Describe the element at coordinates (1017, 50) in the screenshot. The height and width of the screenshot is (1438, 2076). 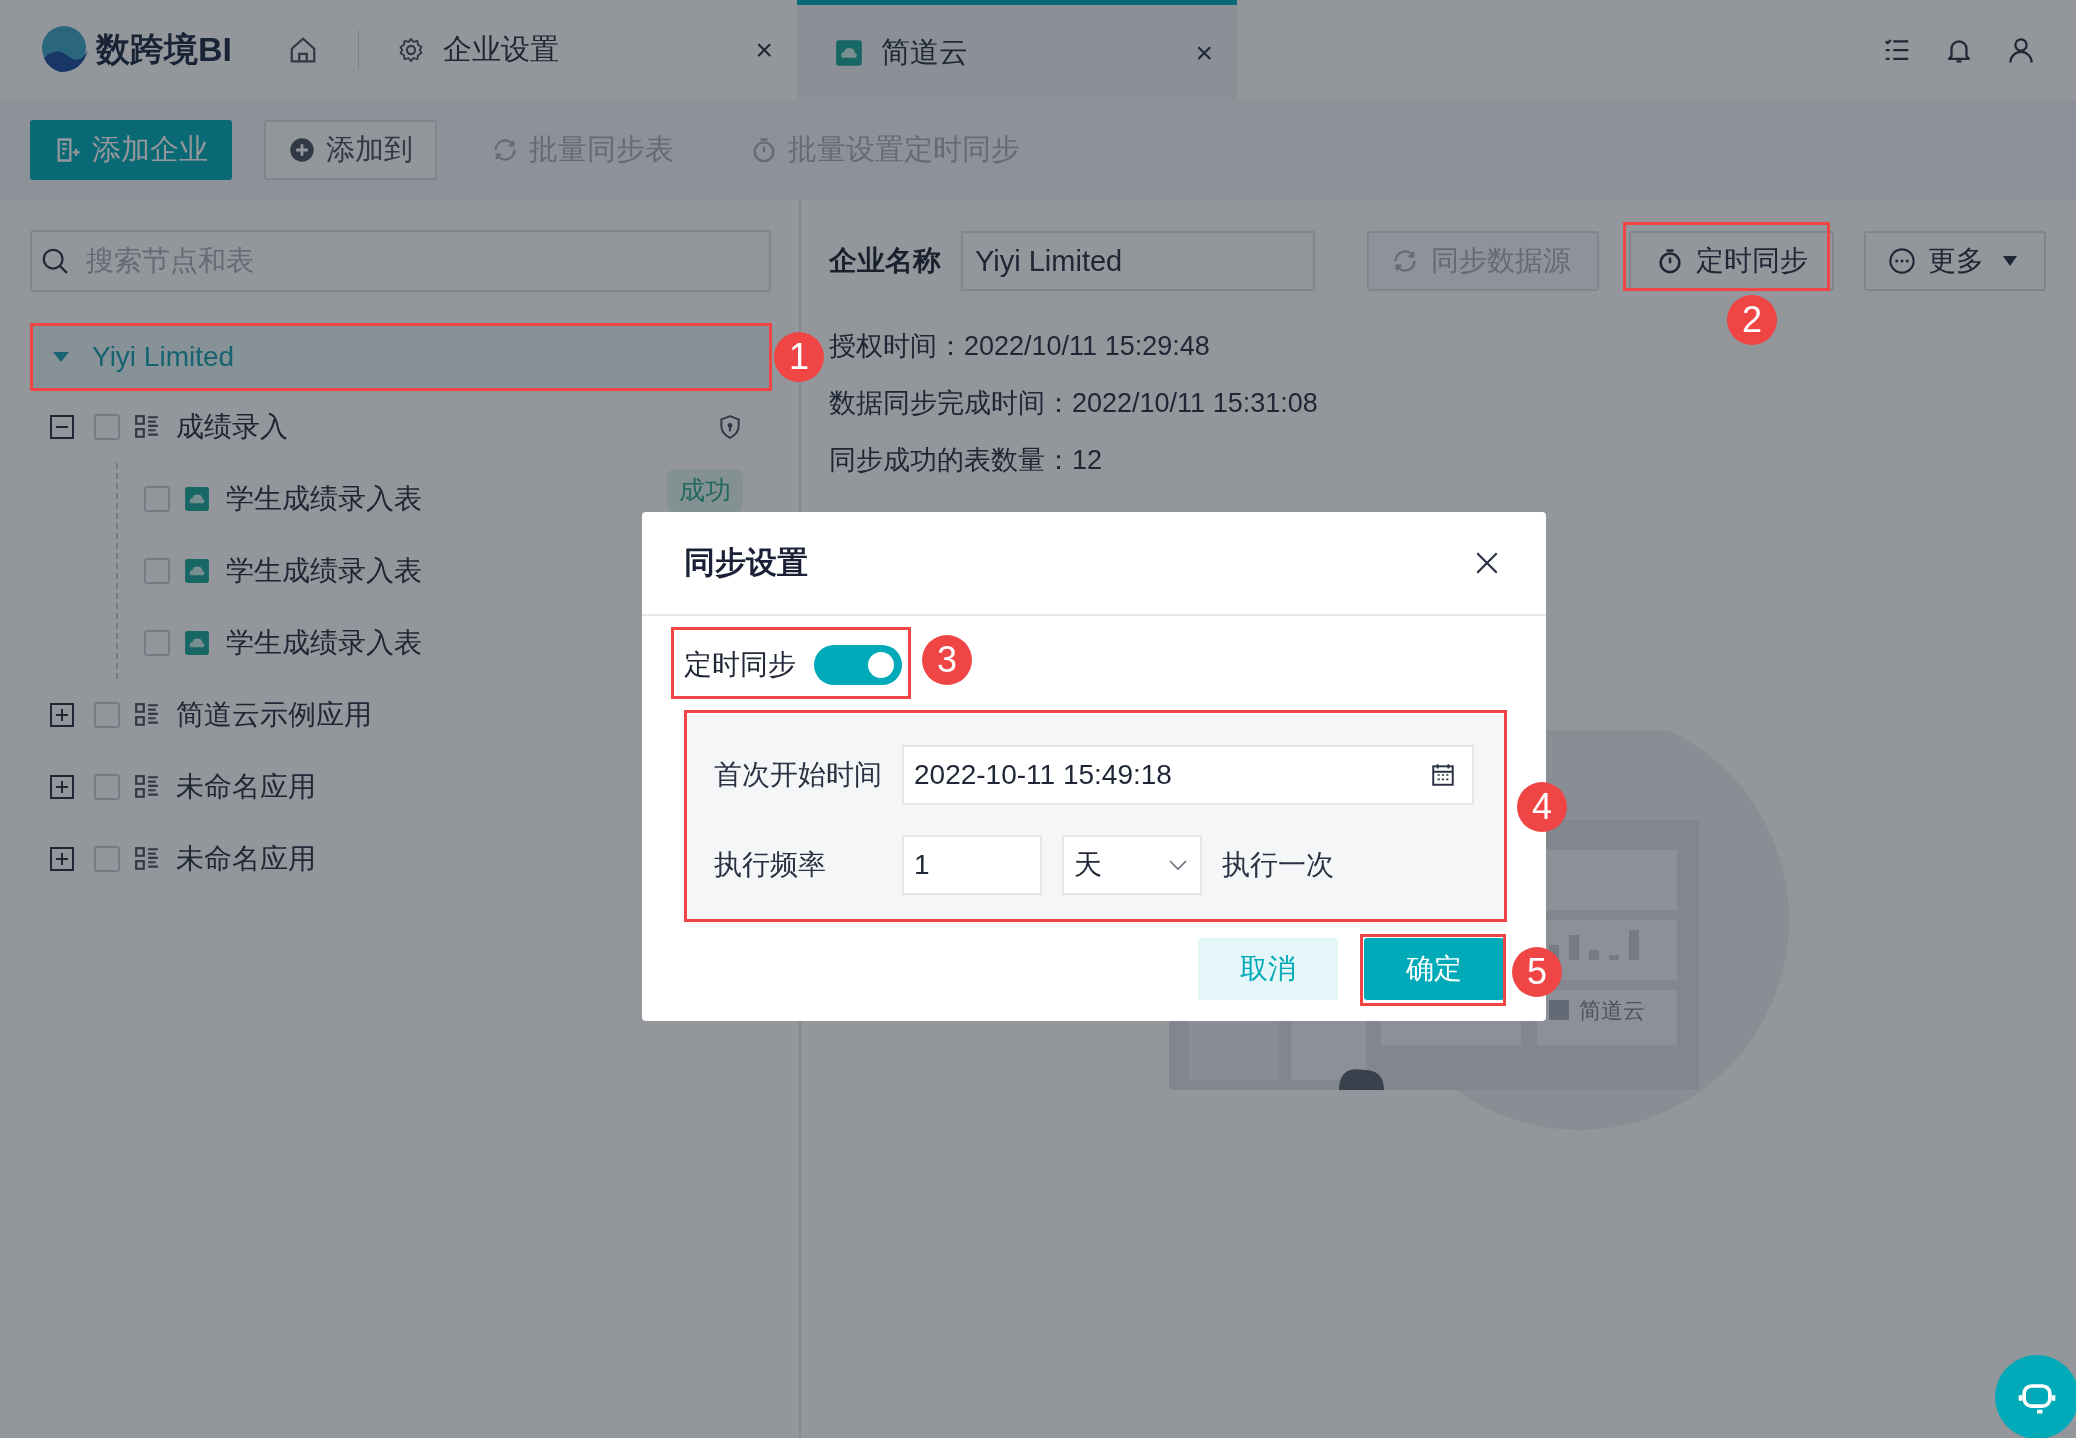
I see `tab: 简道云 ×` at that location.